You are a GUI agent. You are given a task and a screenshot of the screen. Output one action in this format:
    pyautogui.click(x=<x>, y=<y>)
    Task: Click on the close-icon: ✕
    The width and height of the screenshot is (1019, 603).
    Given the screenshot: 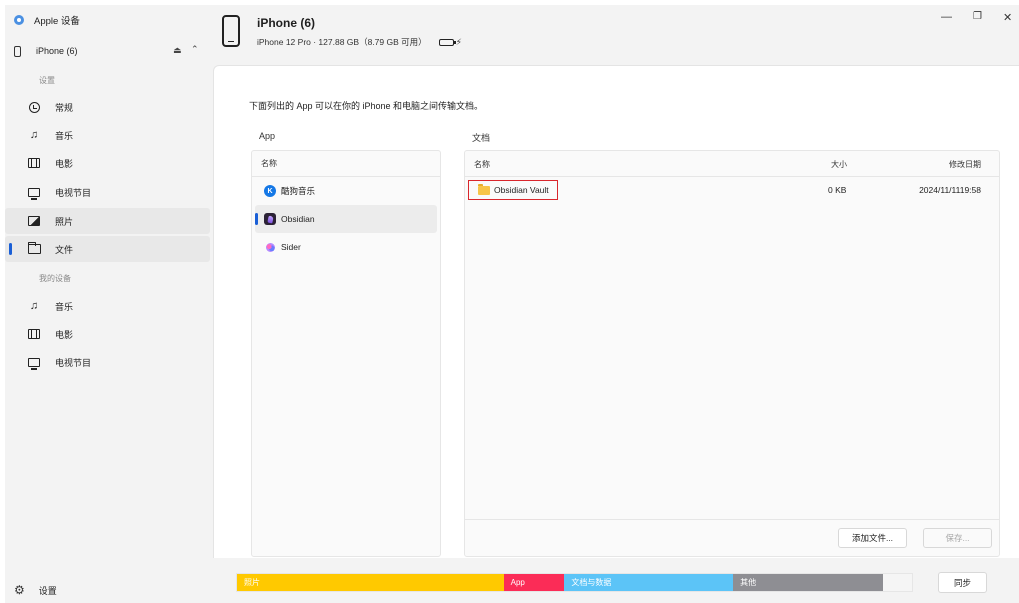 What is the action you would take?
    pyautogui.click(x=1007, y=17)
    